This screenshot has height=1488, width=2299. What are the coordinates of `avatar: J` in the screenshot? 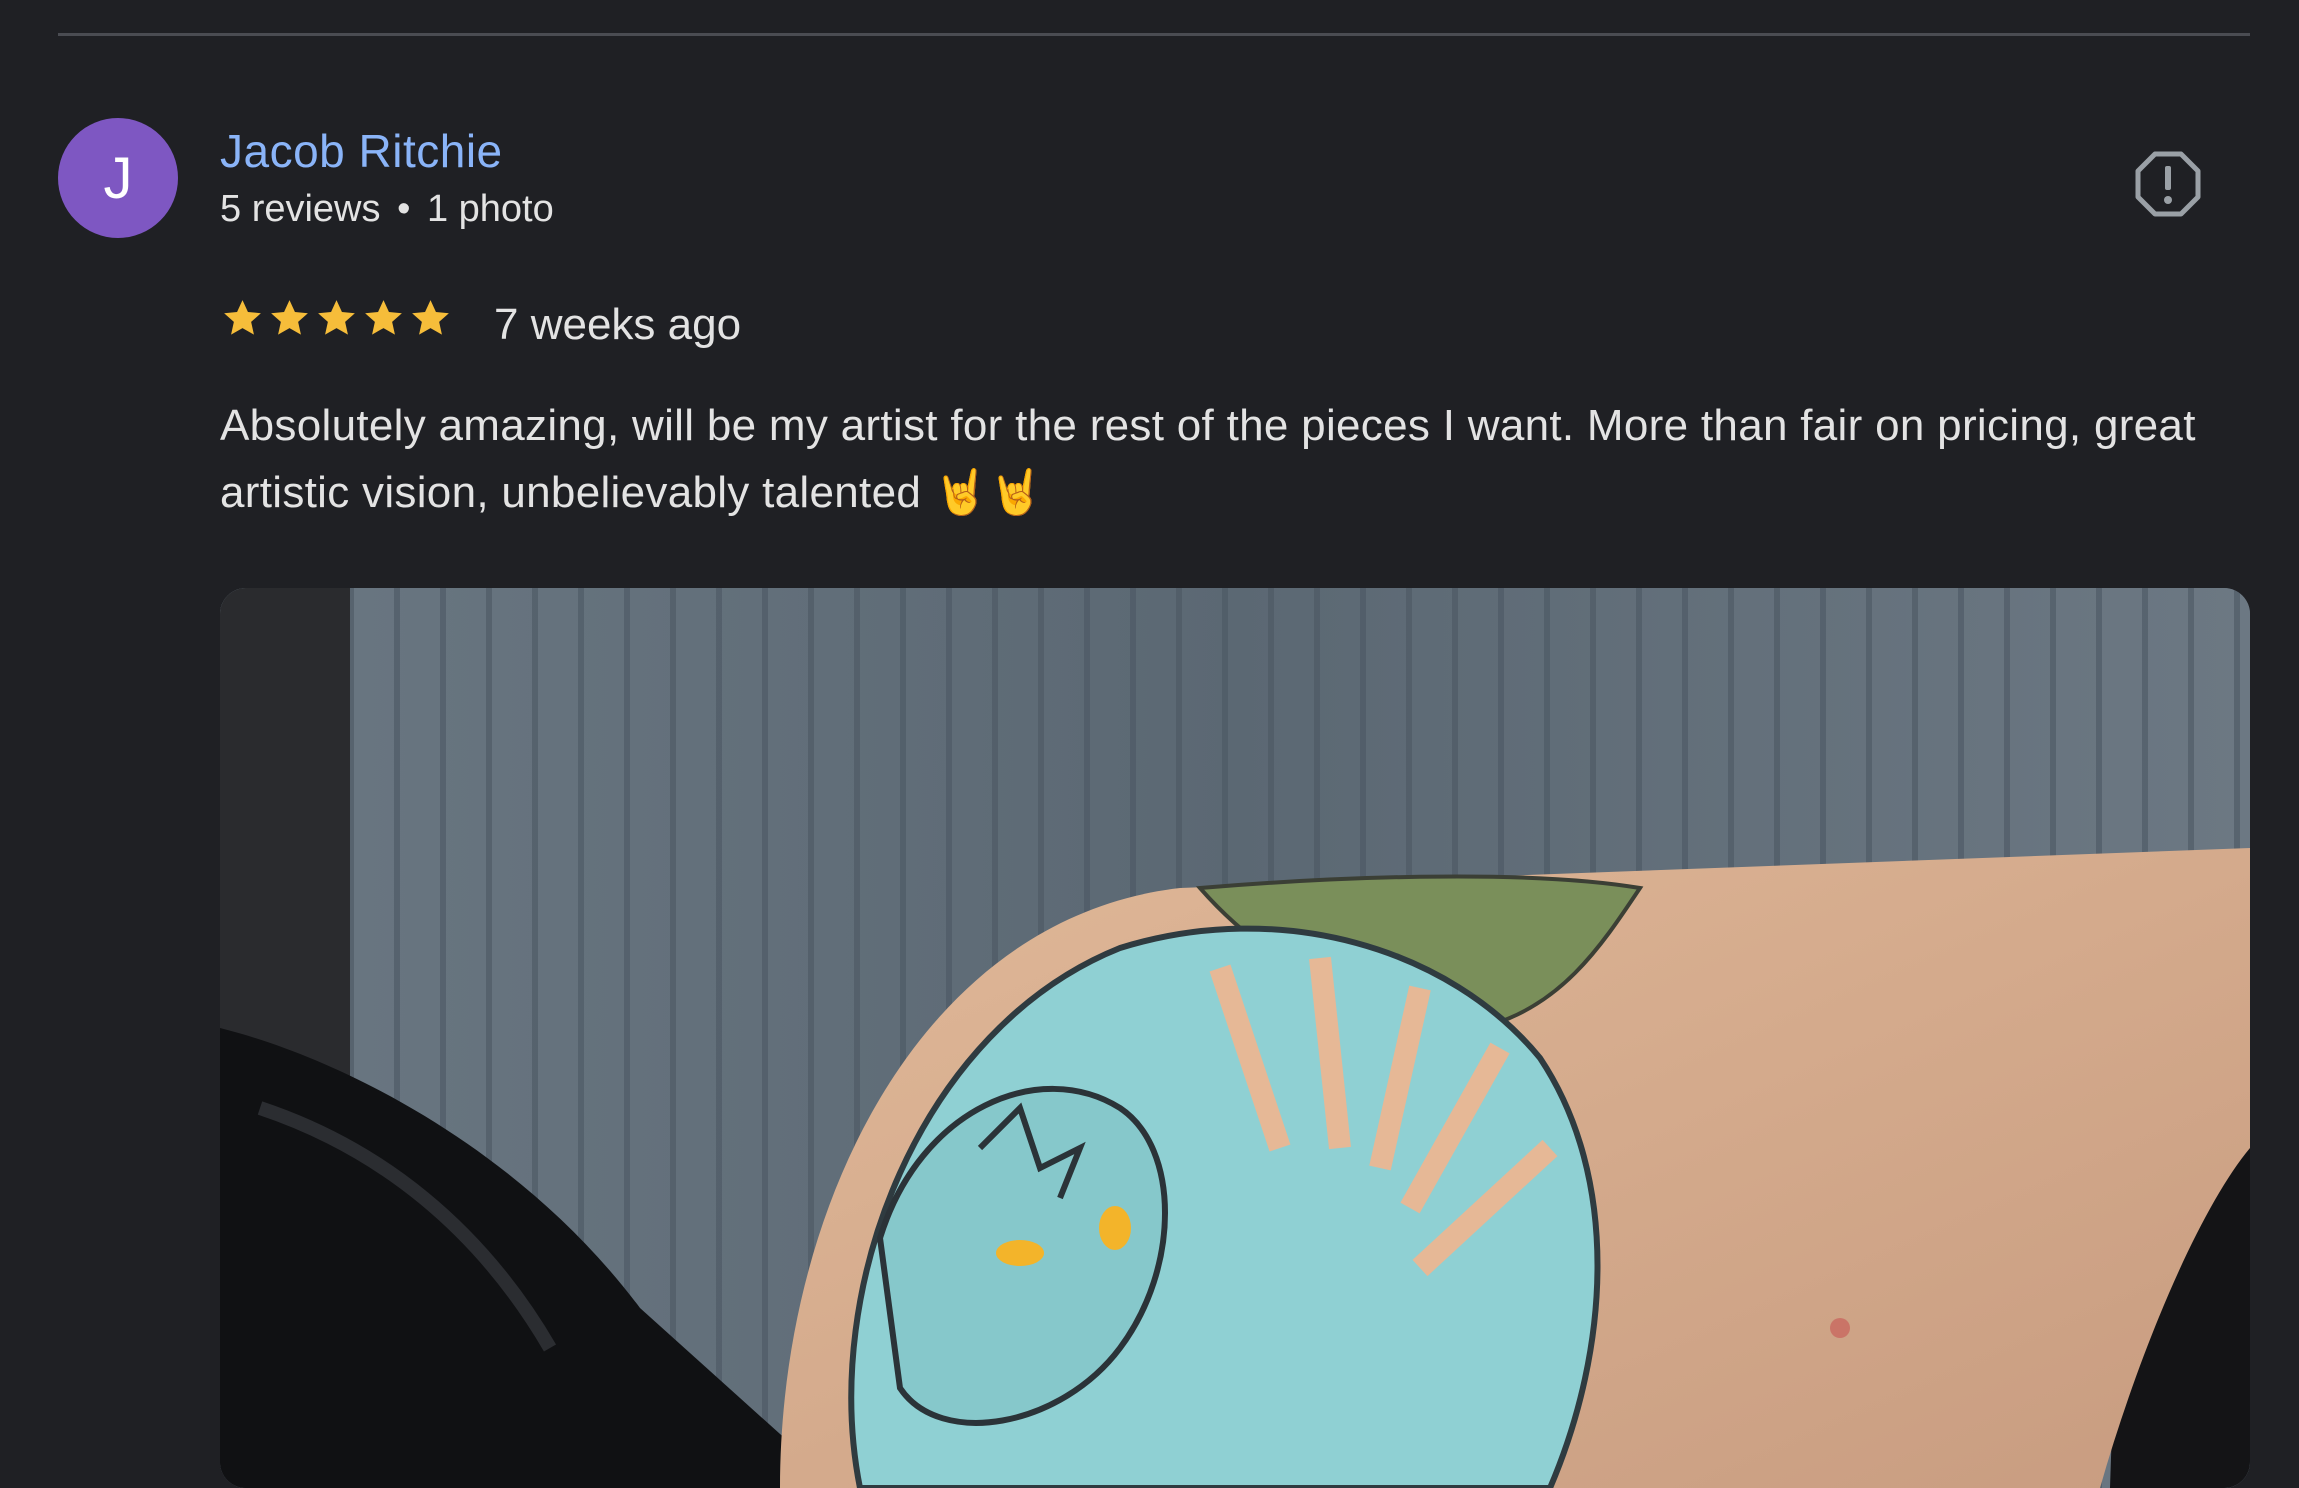 It's located at (118, 178).